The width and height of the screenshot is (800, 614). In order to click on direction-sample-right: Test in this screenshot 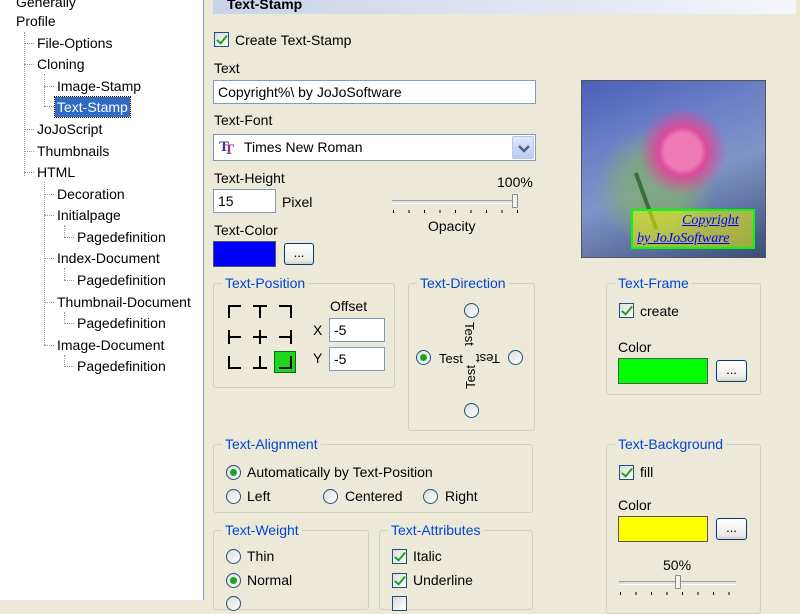, I will do `click(451, 358)`.